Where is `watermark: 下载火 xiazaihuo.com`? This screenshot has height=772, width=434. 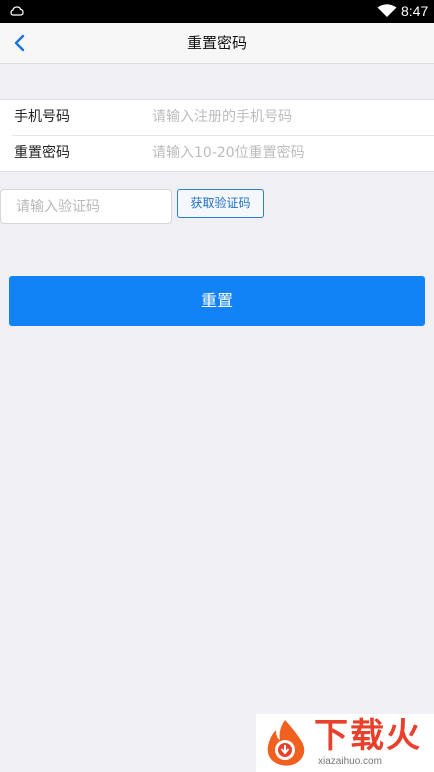
watermark: 下载火 xiazaihuo.com is located at coordinates (345, 743).